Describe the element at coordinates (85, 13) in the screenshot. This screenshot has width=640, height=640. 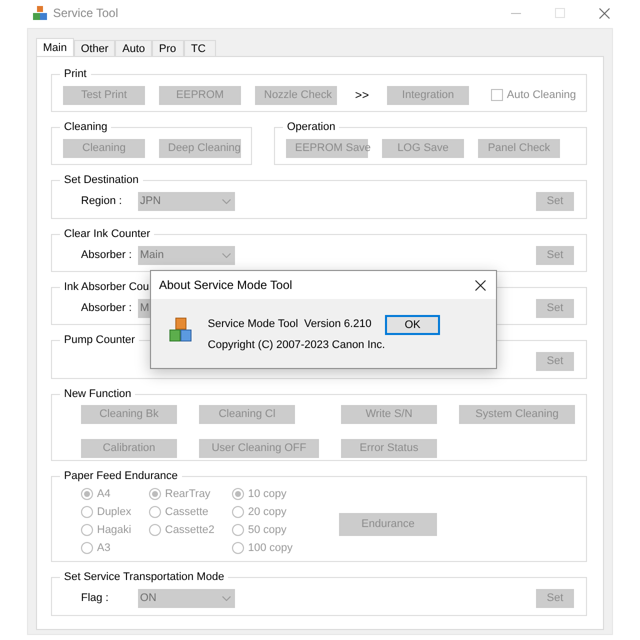
I see `window-title: Service Tool` at that location.